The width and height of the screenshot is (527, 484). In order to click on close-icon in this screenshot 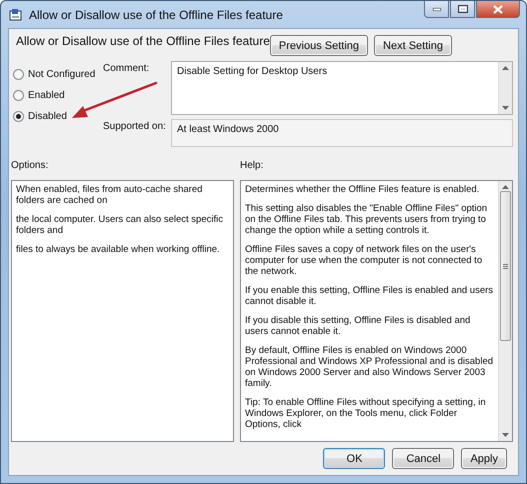, I will do `click(498, 9)`.